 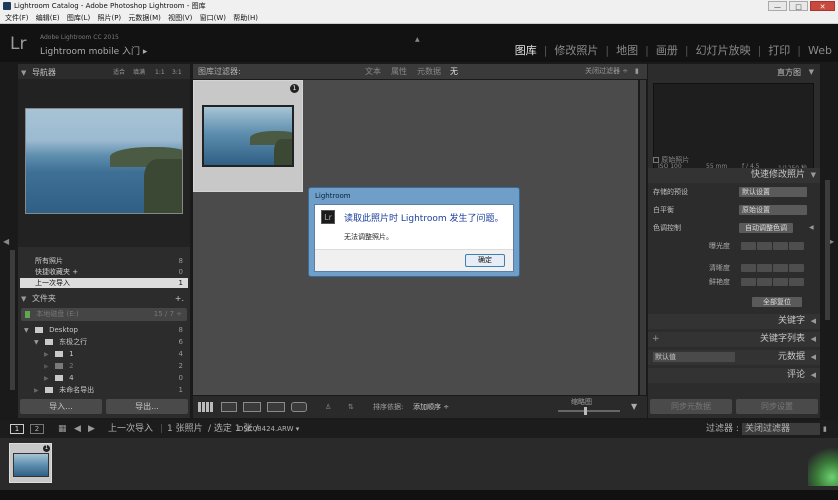 What do you see at coordinates (57, 314) in the screenshot?
I see `volume-name: 本地磁盘 (E:)` at bounding box center [57, 314].